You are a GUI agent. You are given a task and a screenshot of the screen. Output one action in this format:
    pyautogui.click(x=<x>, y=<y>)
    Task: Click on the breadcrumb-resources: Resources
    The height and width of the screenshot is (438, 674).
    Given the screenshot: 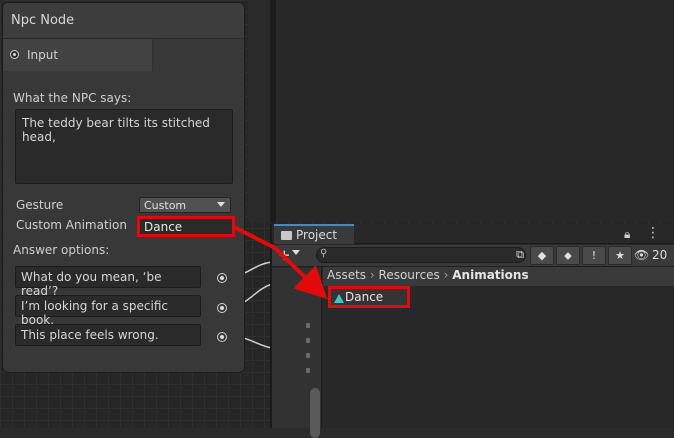 What is the action you would take?
    pyautogui.click(x=409, y=275)
    